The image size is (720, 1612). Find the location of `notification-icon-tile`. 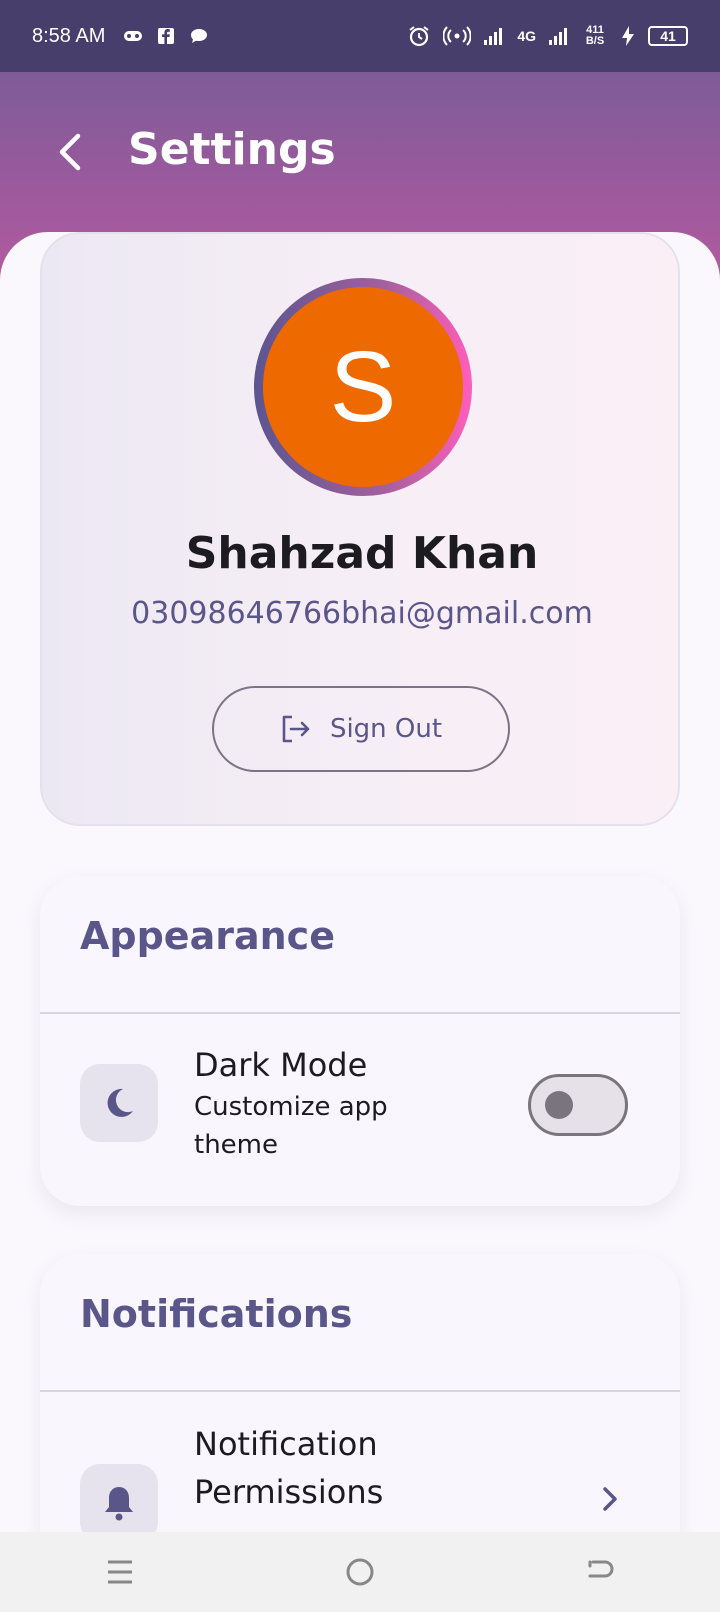

notification-icon-tile is located at coordinates (119, 1503).